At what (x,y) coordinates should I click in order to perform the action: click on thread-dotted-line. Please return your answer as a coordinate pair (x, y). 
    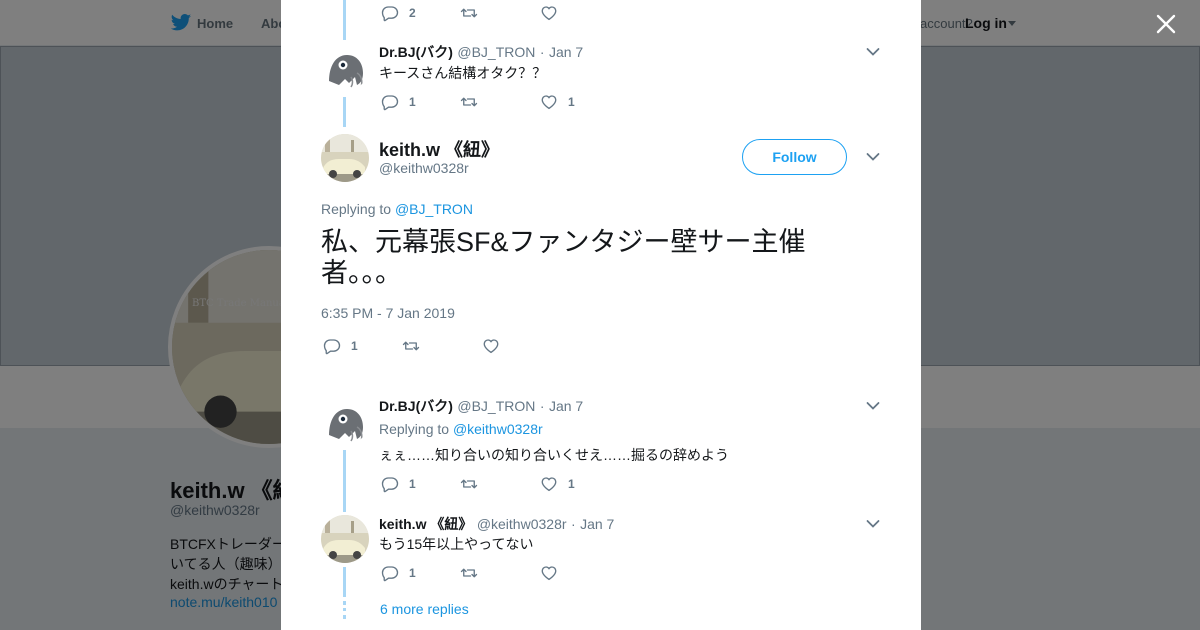
    Looking at the image, I should click on (344, 610).